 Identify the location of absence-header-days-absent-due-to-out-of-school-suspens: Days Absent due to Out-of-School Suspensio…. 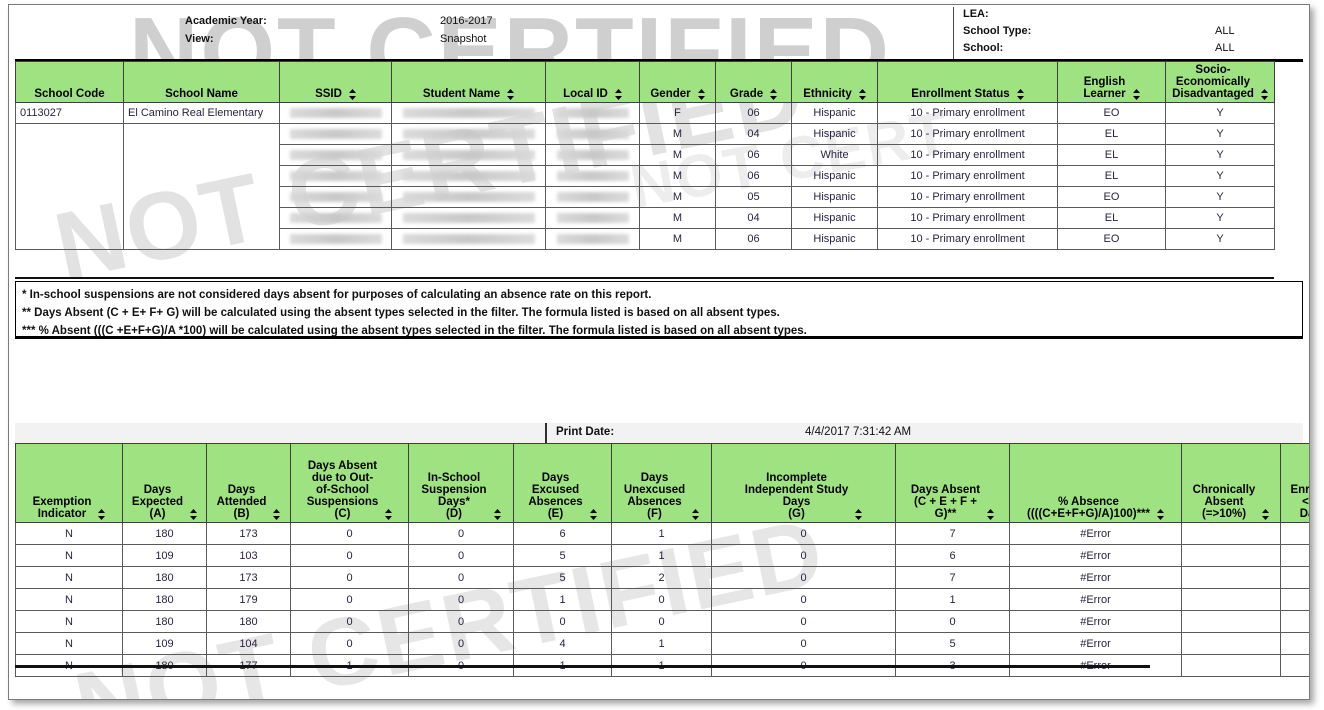
(349, 483).